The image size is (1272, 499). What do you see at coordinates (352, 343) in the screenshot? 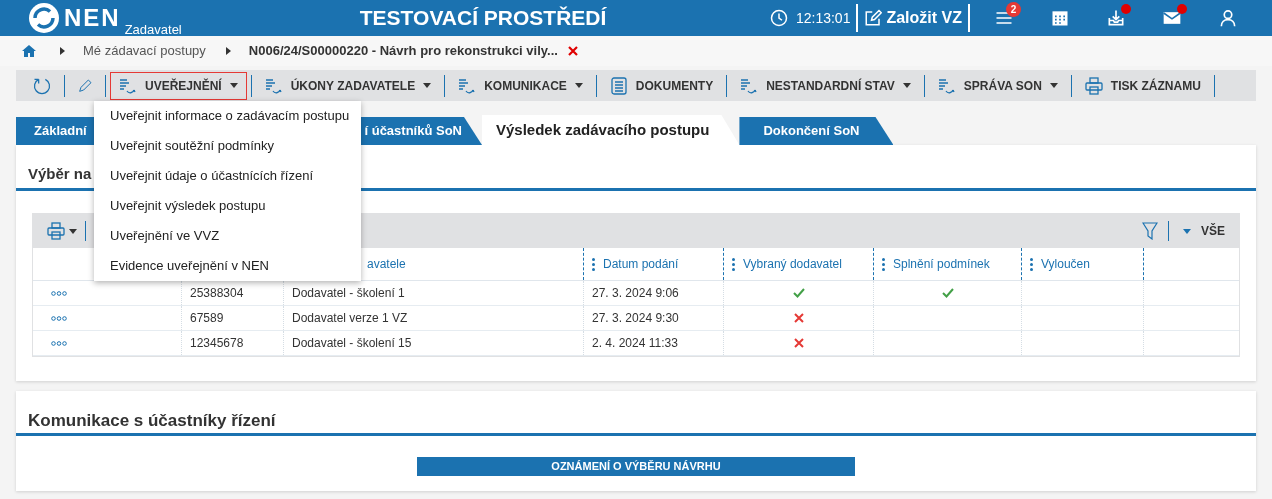
I see `table-cell-text: Dodavatel - školení 15` at bounding box center [352, 343].